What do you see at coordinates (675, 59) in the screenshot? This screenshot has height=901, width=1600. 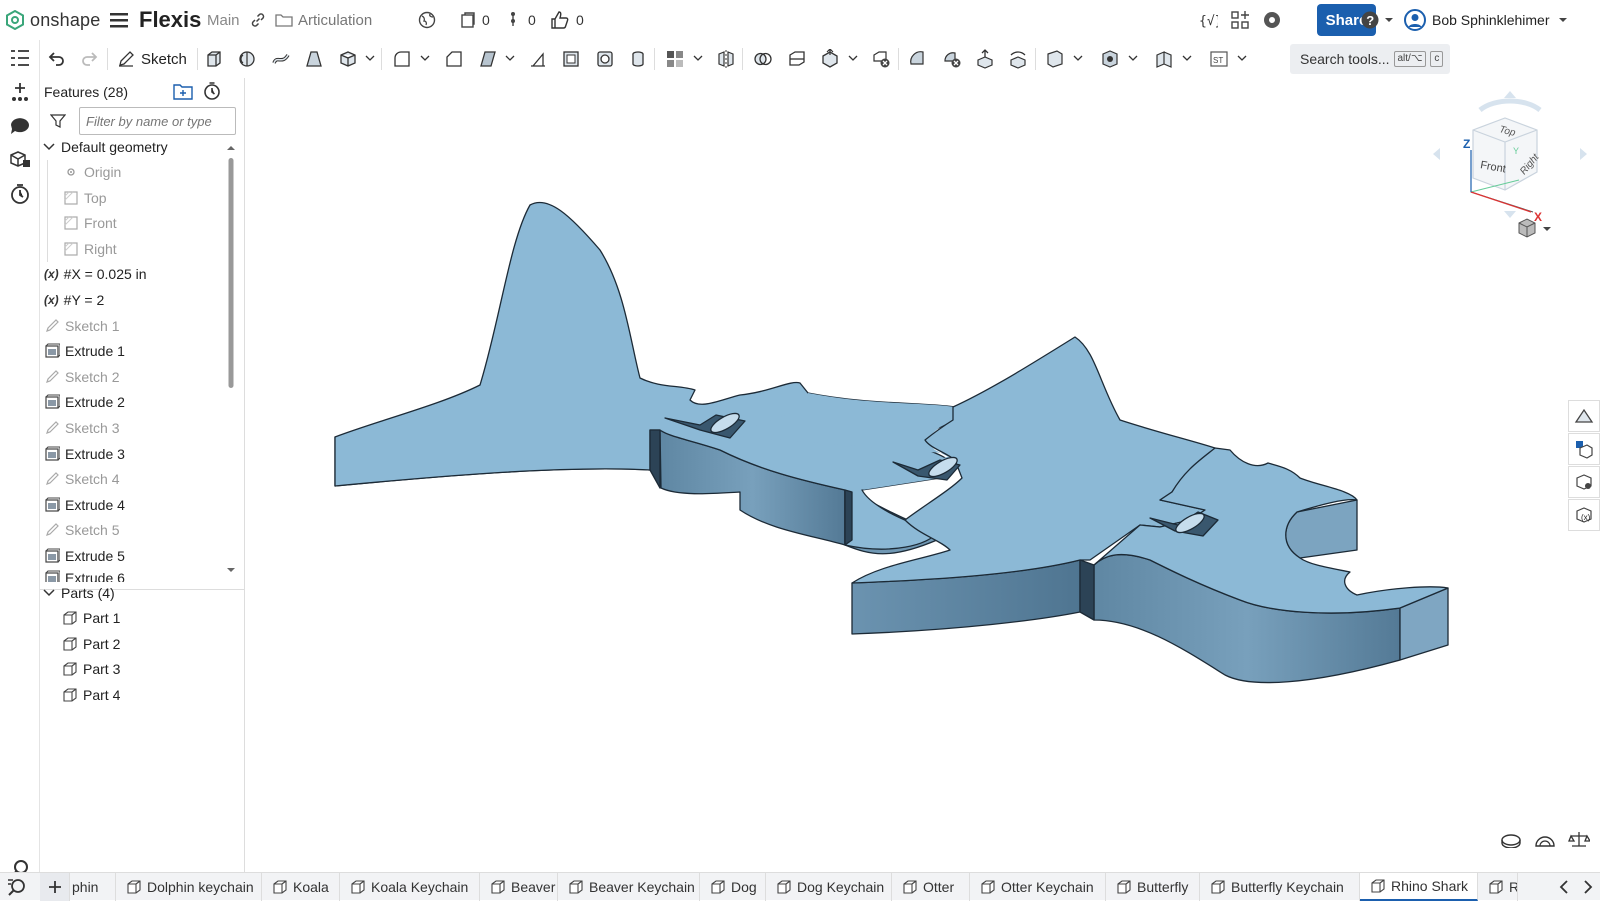 I see `pattern-tool-icon` at bounding box center [675, 59].